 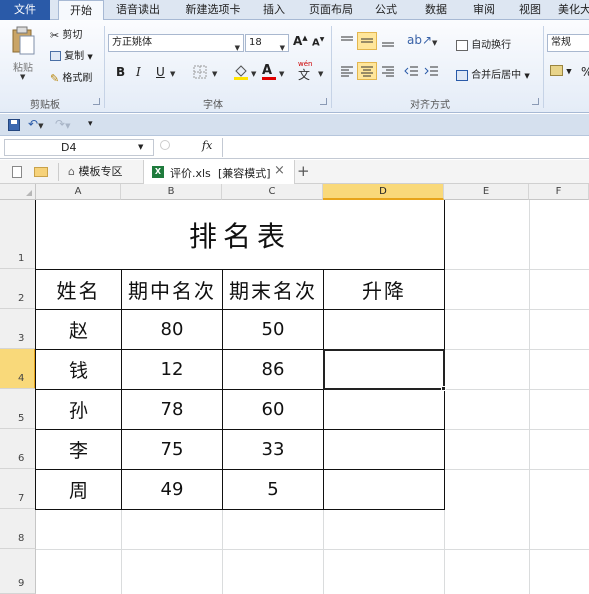 I want to click on new-tab-button: +, so click(x=303, y=171).